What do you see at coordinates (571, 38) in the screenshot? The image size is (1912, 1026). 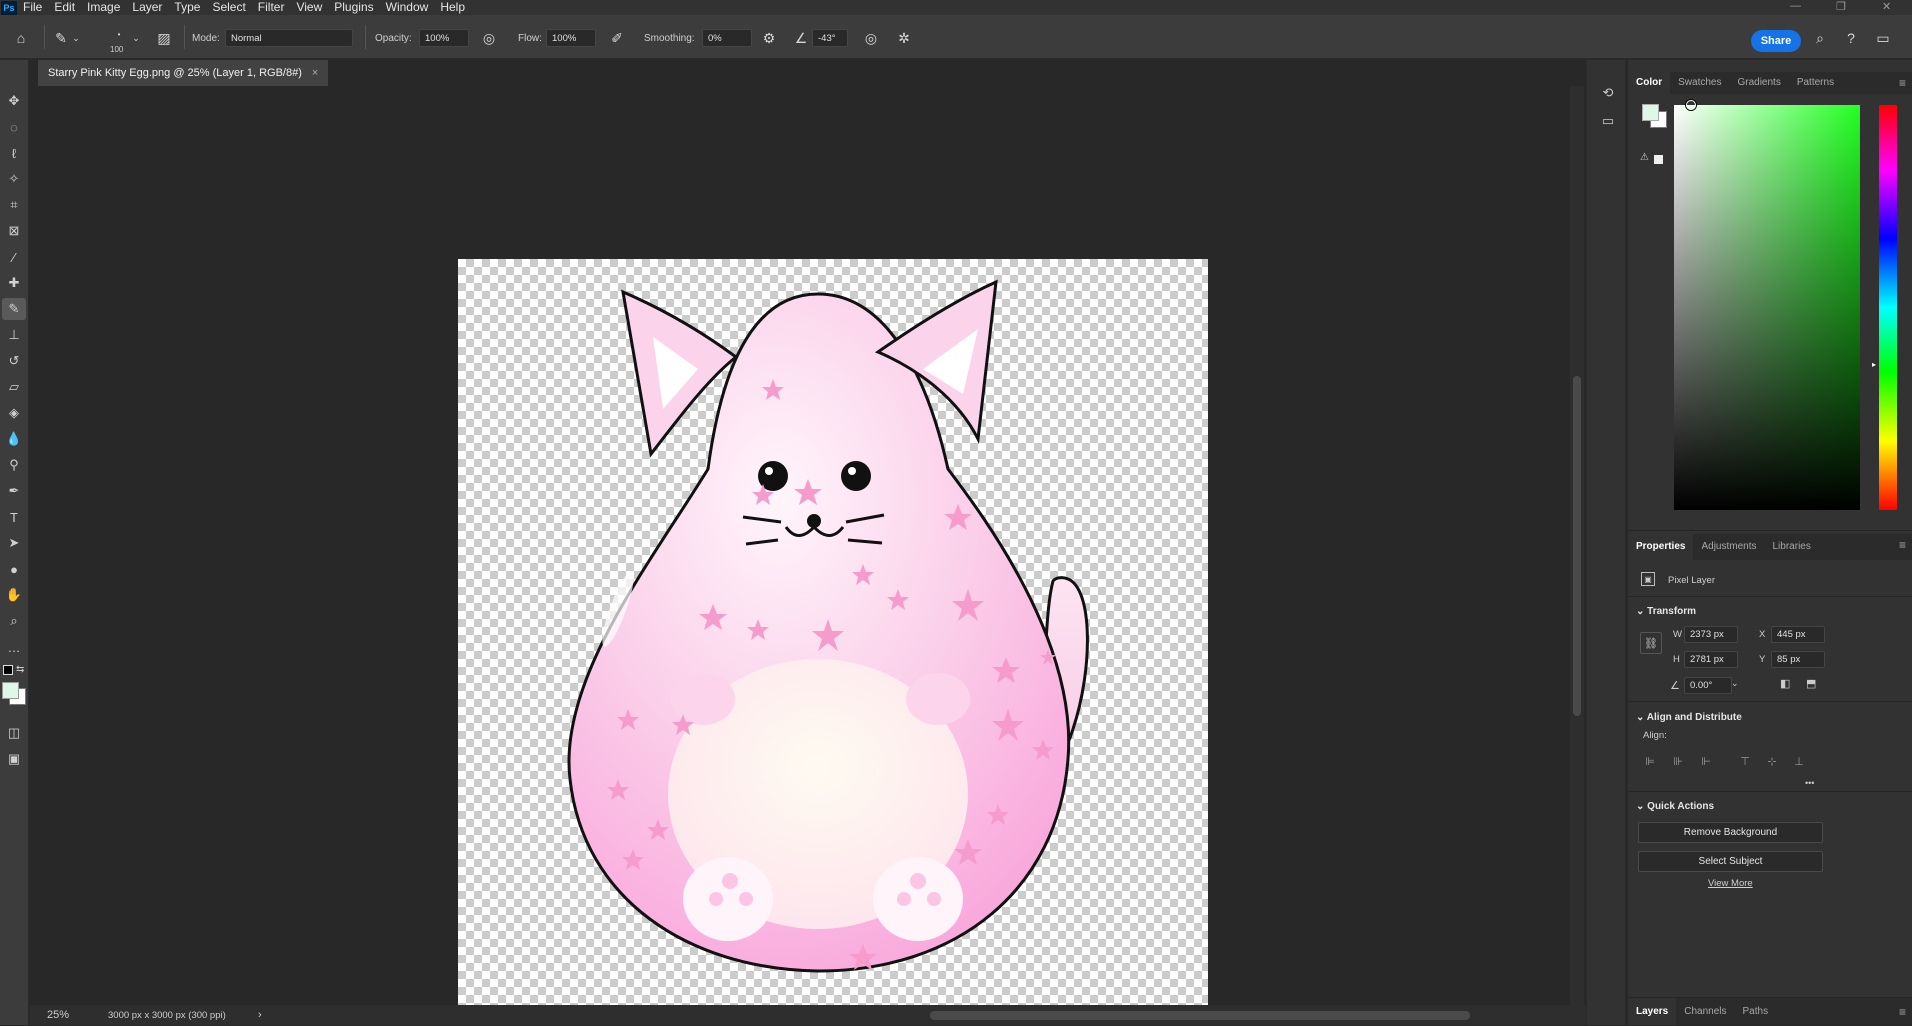 I see `flow-input: 100%` at bounding box center [571, 38].